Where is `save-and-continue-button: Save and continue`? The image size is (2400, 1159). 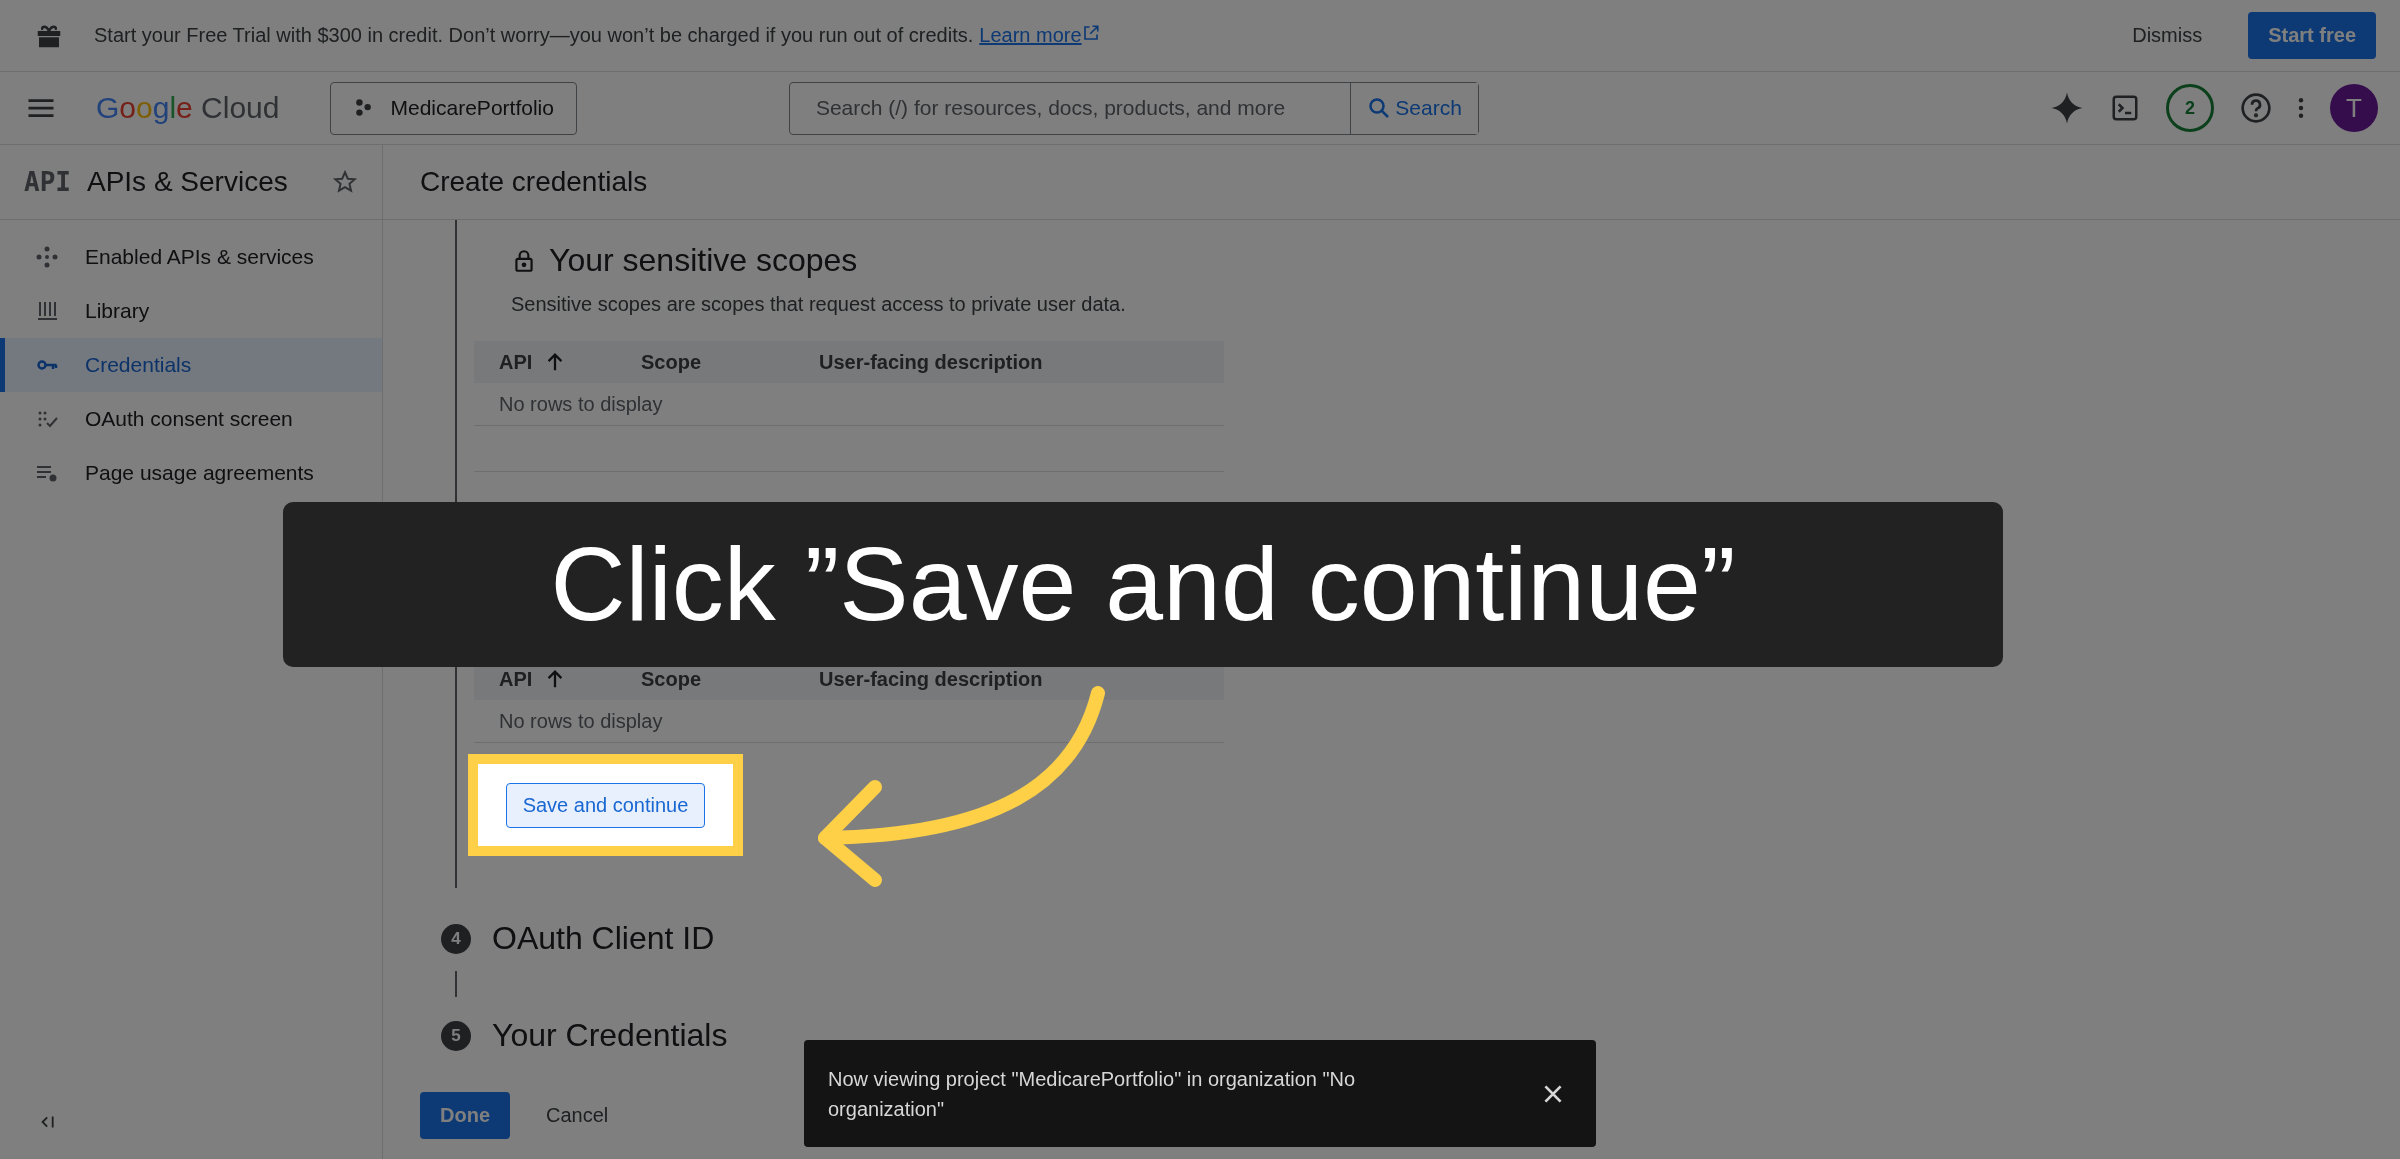 save-and-continue-button: Save and continue is located at coordinates (605, 805).